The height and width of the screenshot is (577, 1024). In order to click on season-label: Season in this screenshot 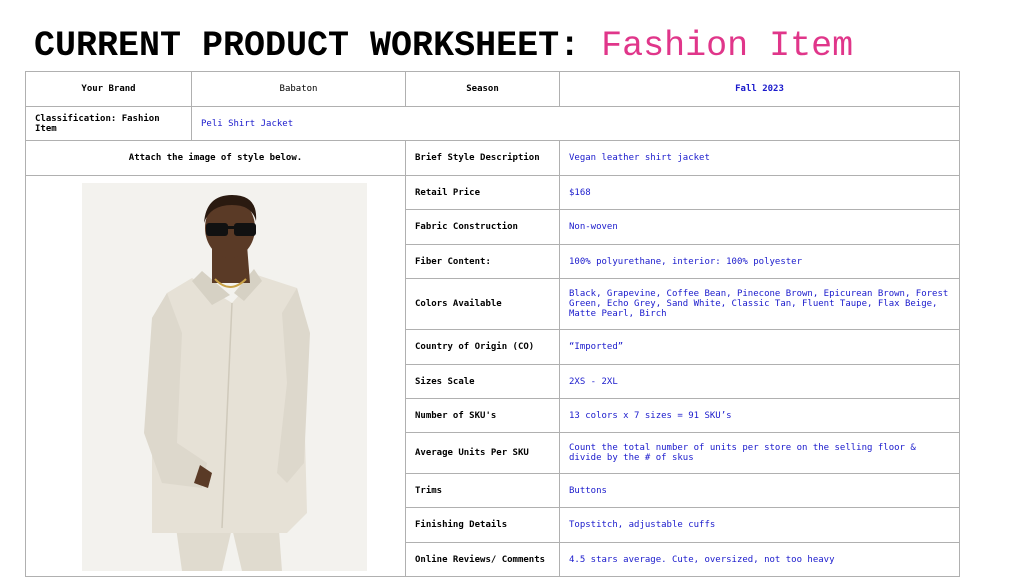, I will do `click(482, 89)`.